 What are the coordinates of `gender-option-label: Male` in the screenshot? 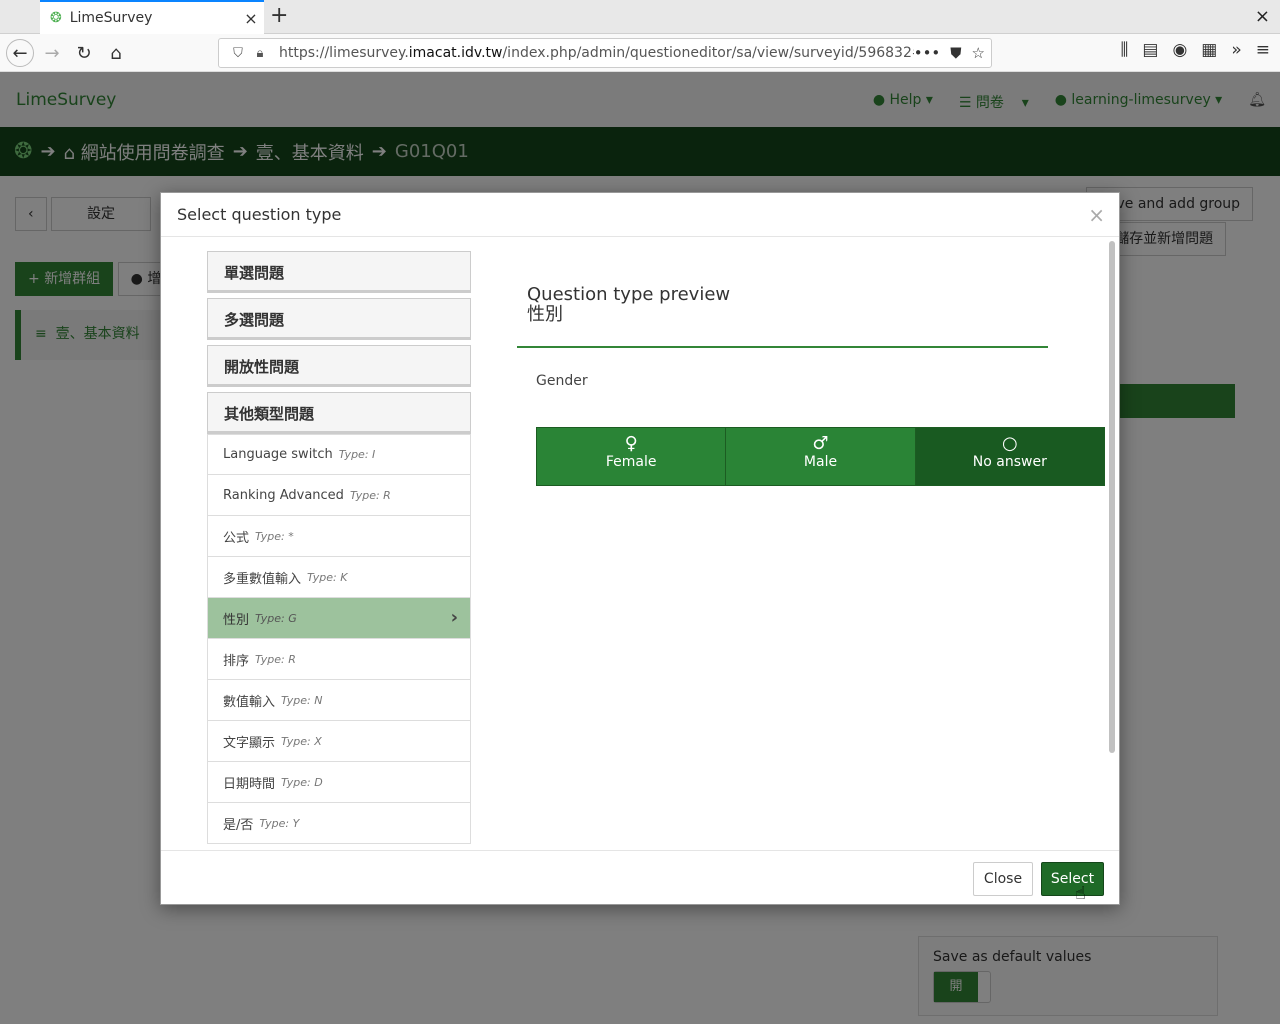 It's located at (820, 462).